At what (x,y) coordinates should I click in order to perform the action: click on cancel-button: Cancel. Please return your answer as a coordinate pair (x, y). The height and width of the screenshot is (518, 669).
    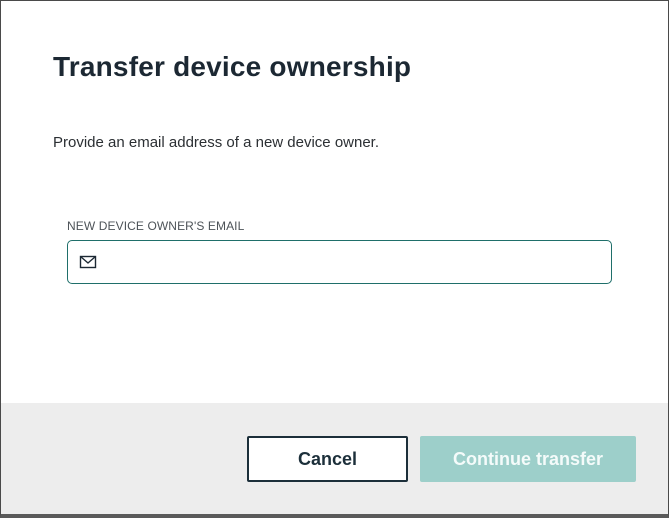
    Looking at the image, I should click on (327, 459).